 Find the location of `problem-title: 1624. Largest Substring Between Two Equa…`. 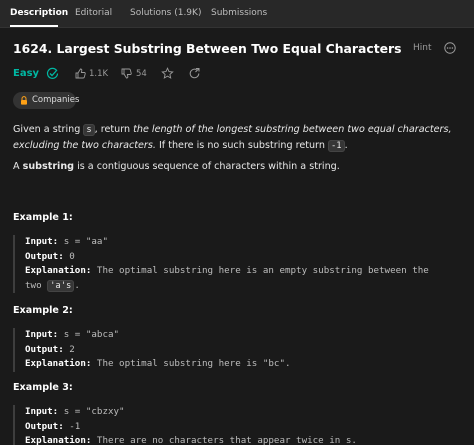

problem-title: 1624. Largest Substring Between Two Equa… is located at coordinates (207, 48).